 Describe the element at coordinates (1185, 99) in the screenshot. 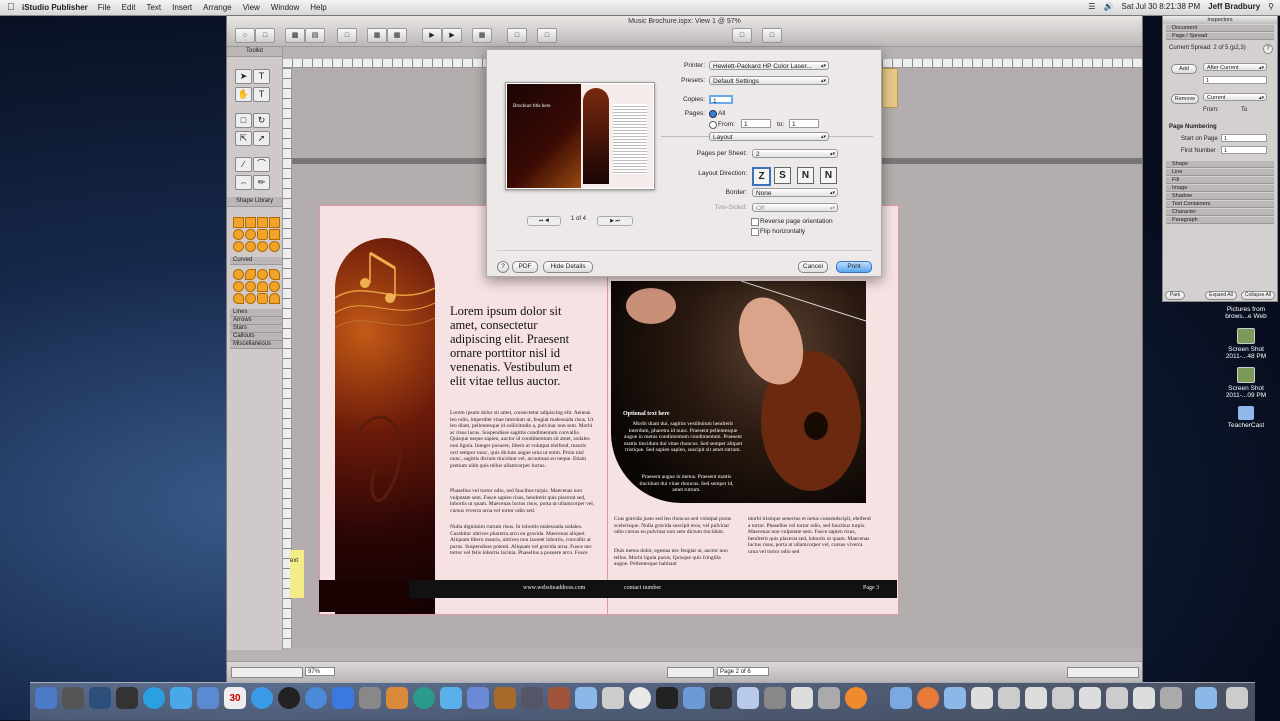

I see `remove-spread-button: Remove` at that location.